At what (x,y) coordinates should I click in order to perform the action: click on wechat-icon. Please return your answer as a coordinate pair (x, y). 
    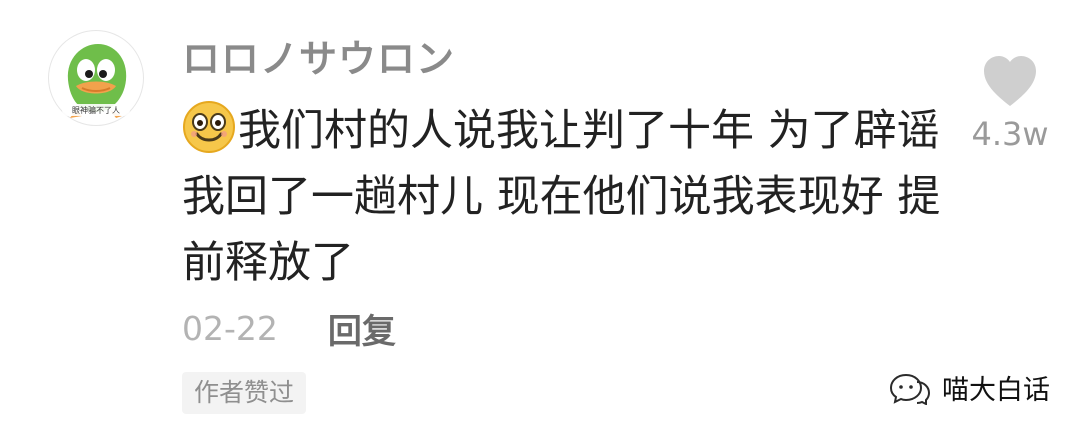
    Looking at the image, I should click on (910, 389).